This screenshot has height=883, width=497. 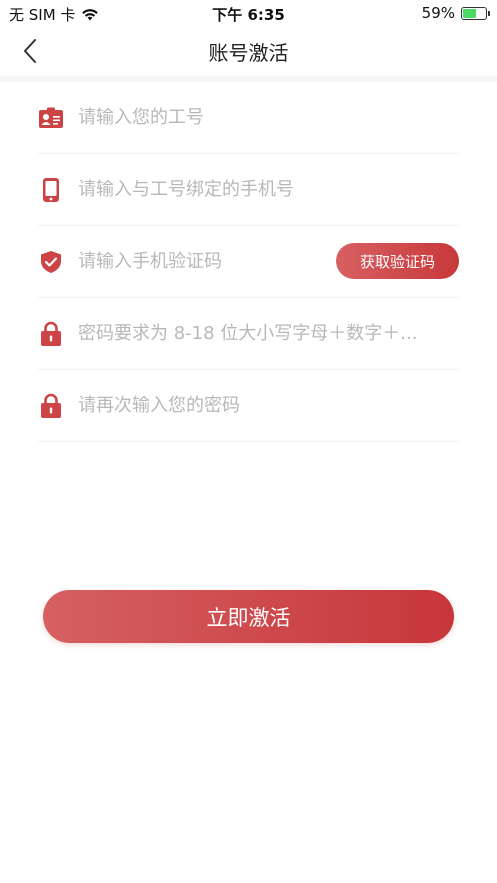 What do you see at coordinates (51, 262) in the screenshot?
I see `shield-check-icon` at bounding box center [51, 262].